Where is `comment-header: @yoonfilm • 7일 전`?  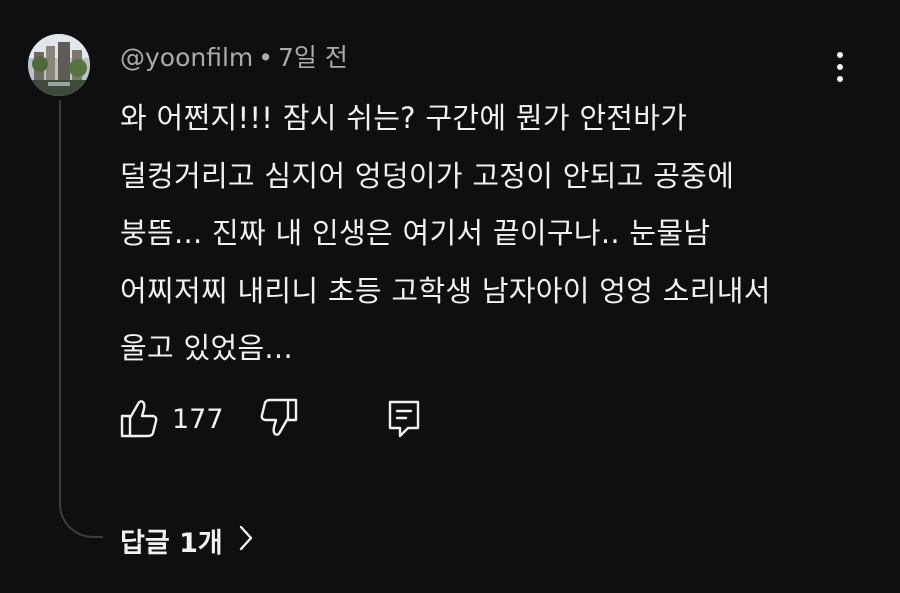 comment-header: @yoonfilm • 7일 전 is located at coordinates (234, 58).